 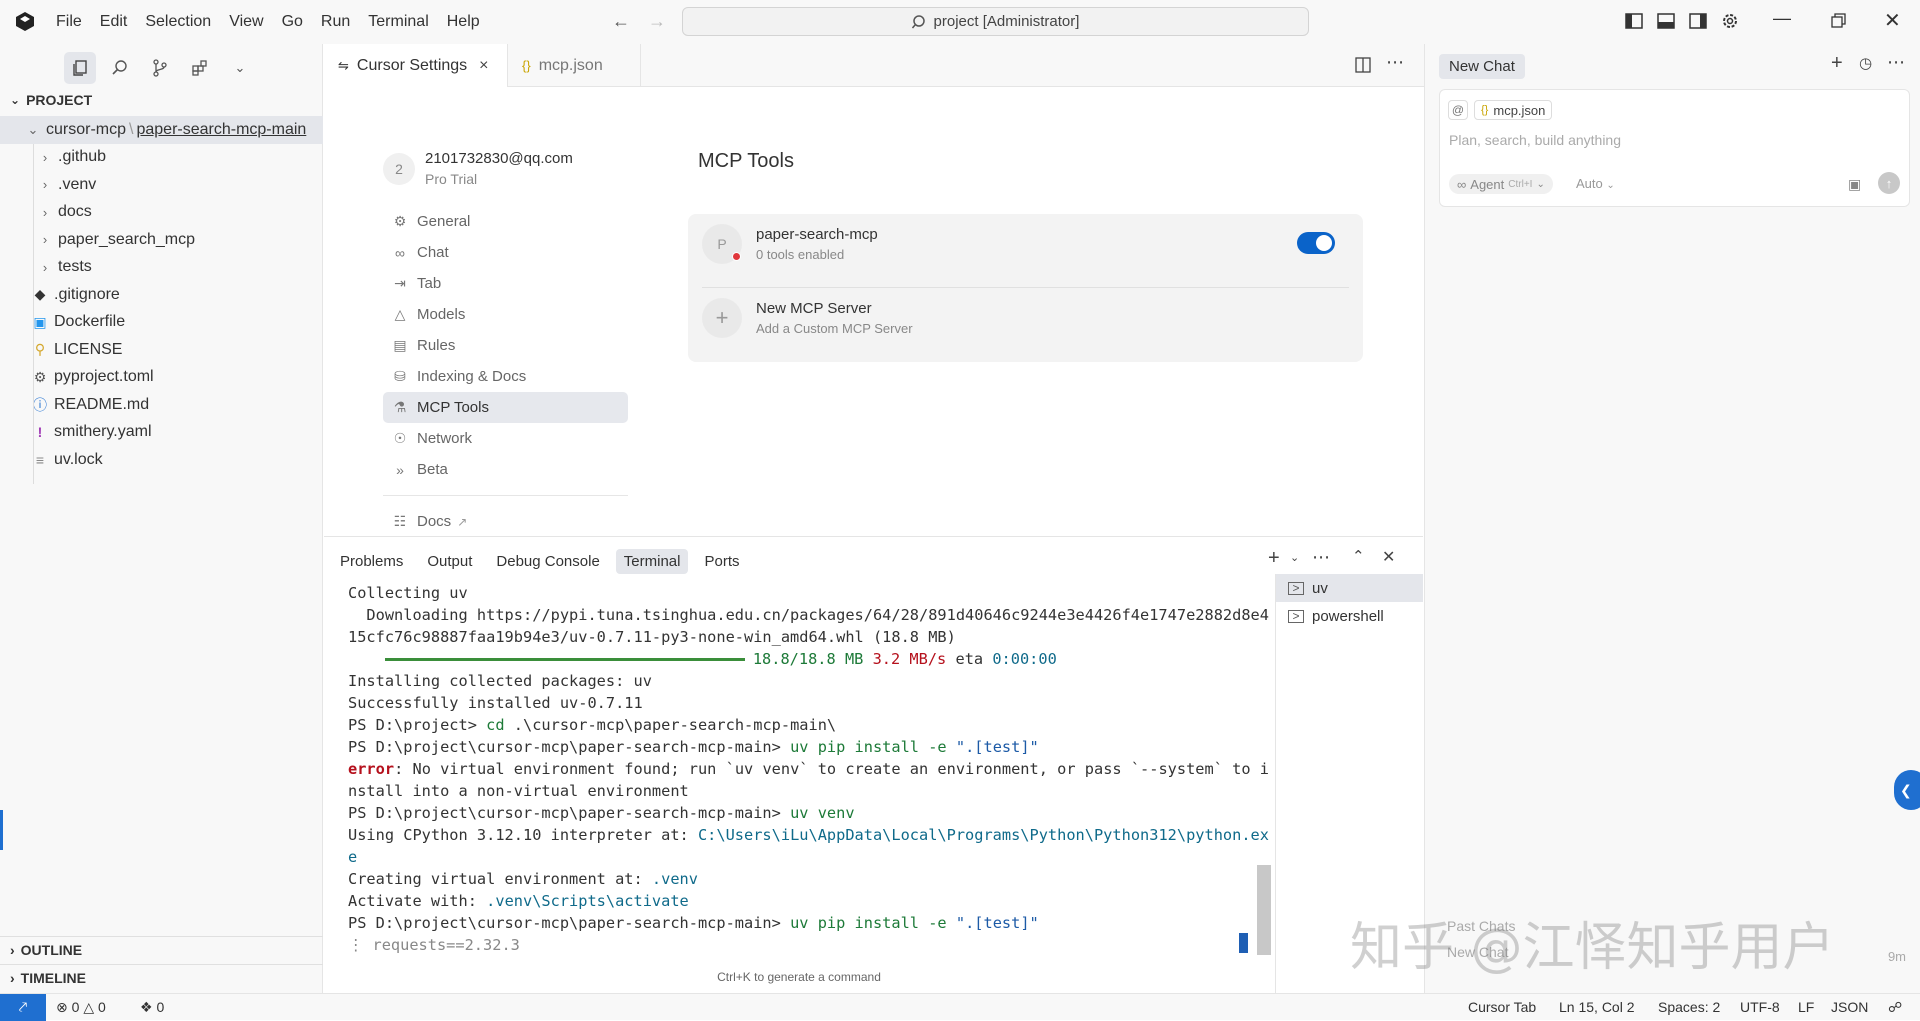 What do you see at coordinates (1782, 18) in the screenshot?
I see `minimize-icon: —` at bounding box center [1782, 18].